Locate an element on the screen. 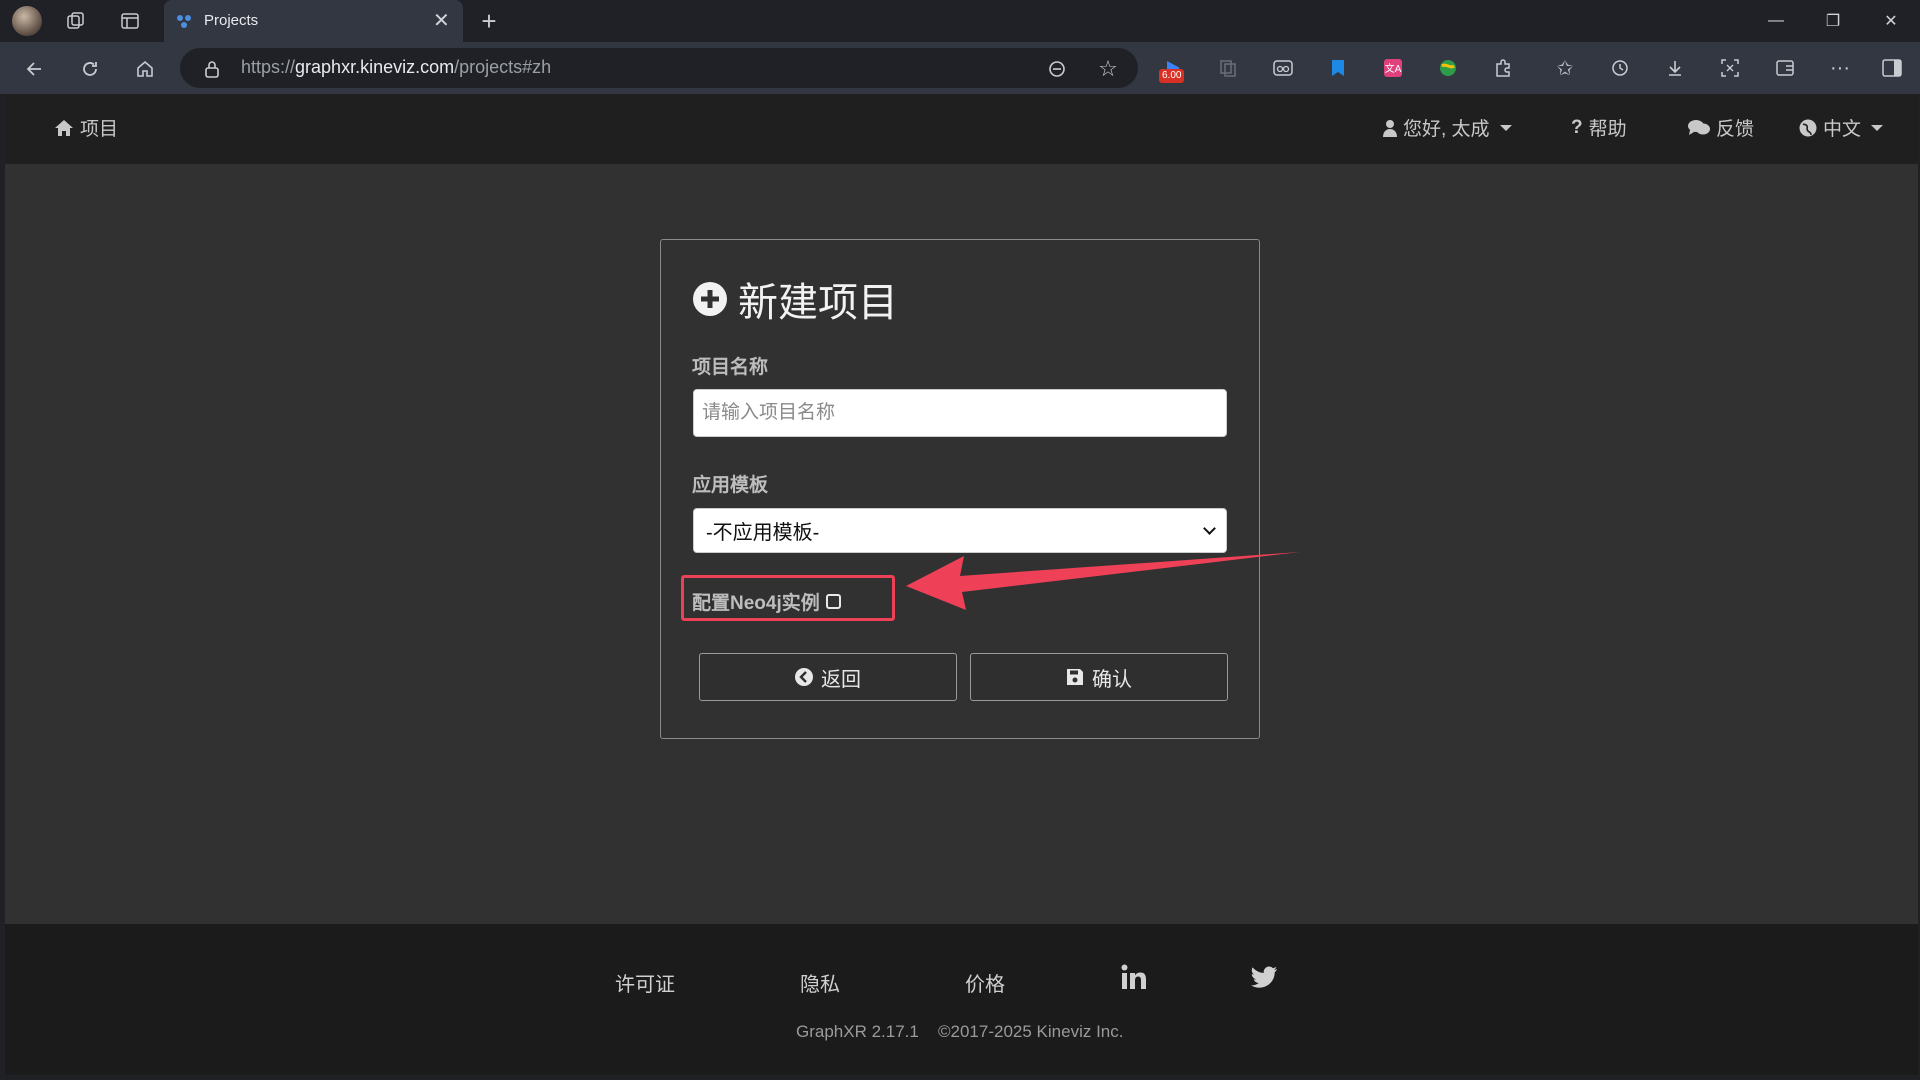  nav-language-menu: 中文 is located at coordinates (1841, 127).